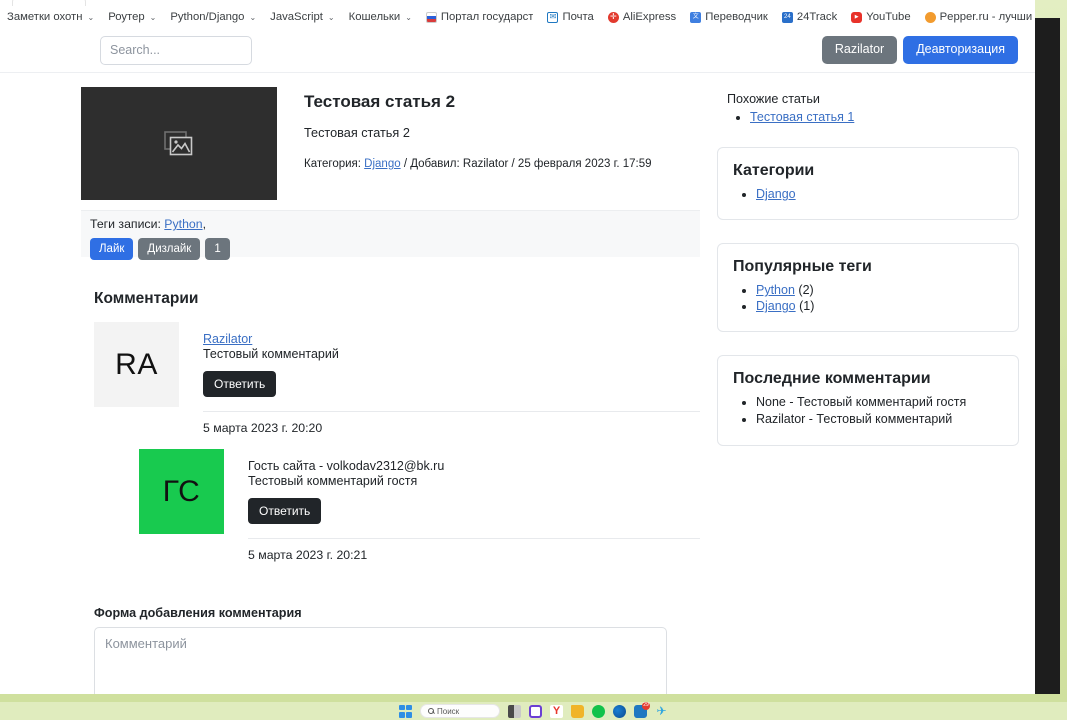 Image resolution: width=1067 pixels, height=720 pixels. I want to click on meta-sep: /, so click(513, 164).